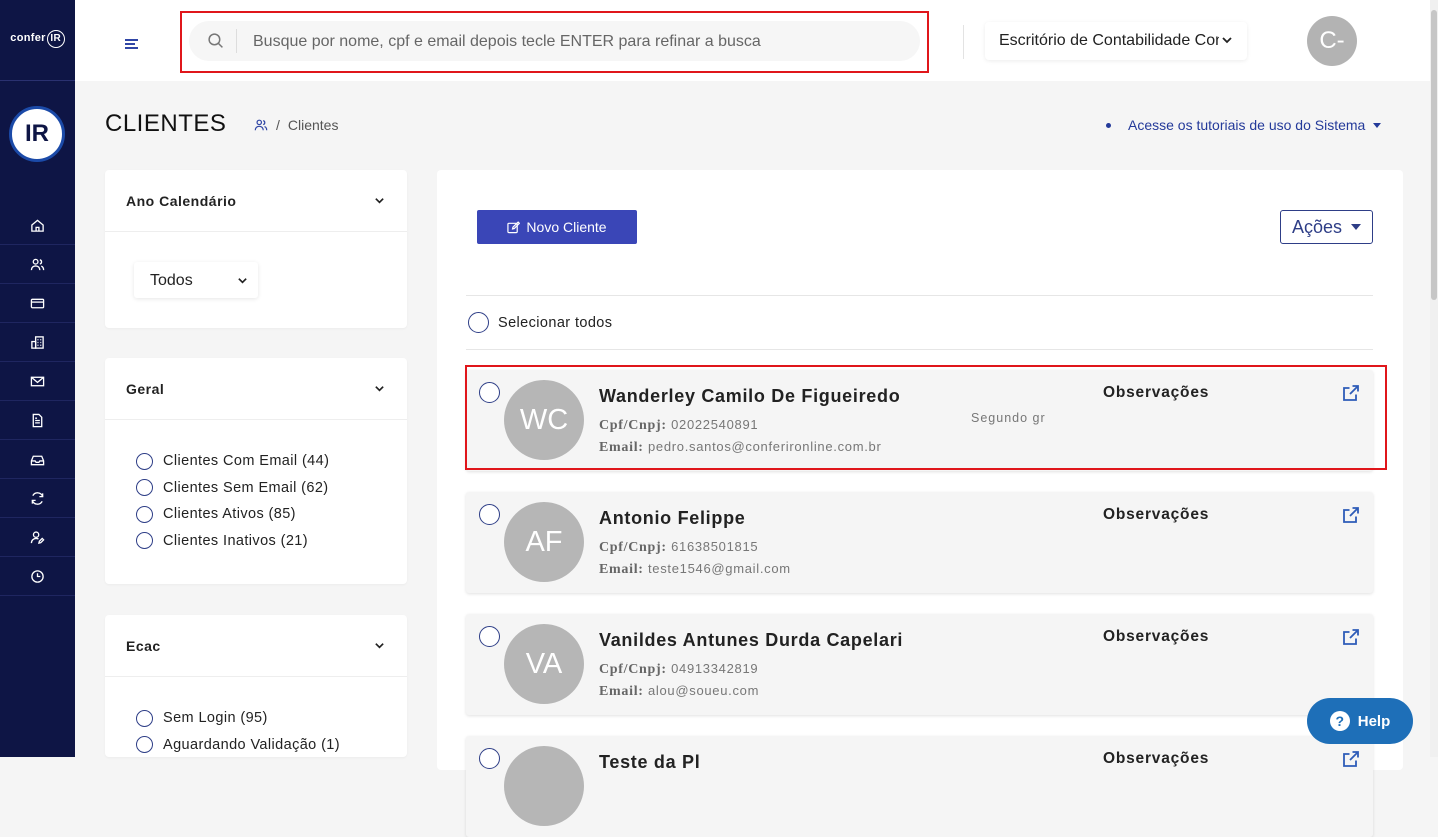 This screenshot has height=837, width=1438. Describe the element at coordinates (37, 134) in the screenshot. I see `brand-badge-icon: IR` at that location.